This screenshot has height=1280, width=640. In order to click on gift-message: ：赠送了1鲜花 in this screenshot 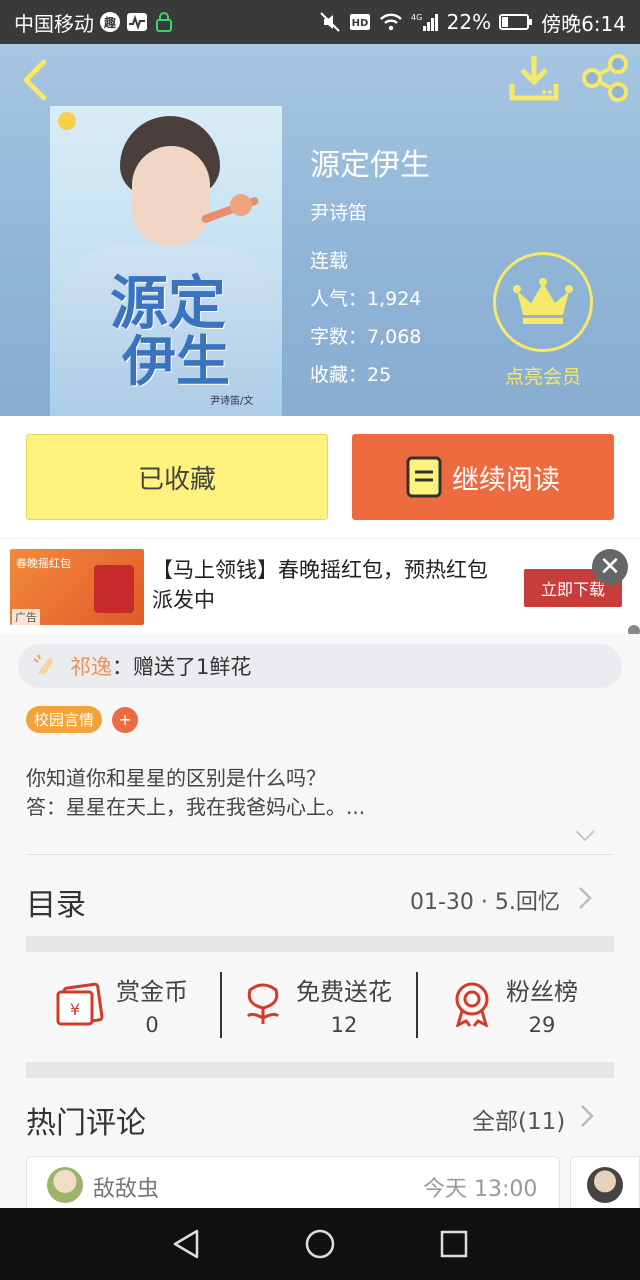, I will do `click(182, 667)`.